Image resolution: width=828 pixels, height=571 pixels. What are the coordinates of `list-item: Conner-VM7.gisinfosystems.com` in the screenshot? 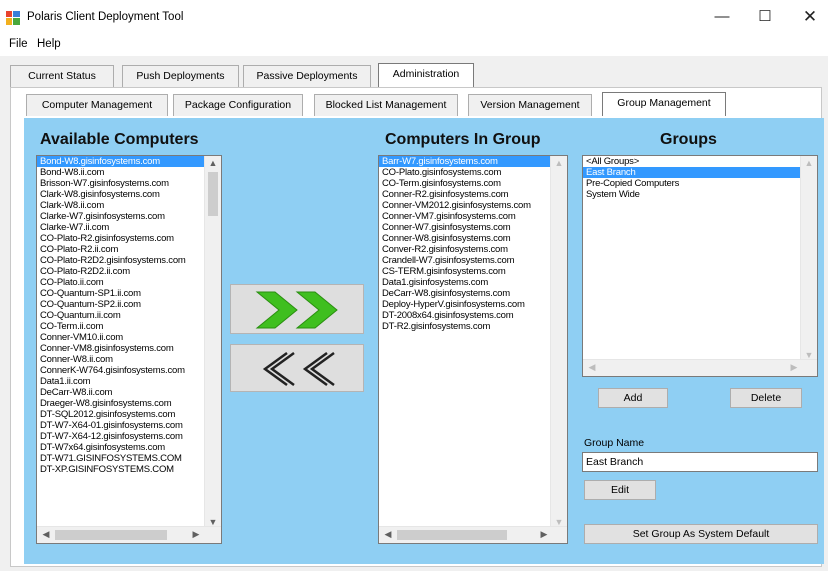 It's located at (473, 216).